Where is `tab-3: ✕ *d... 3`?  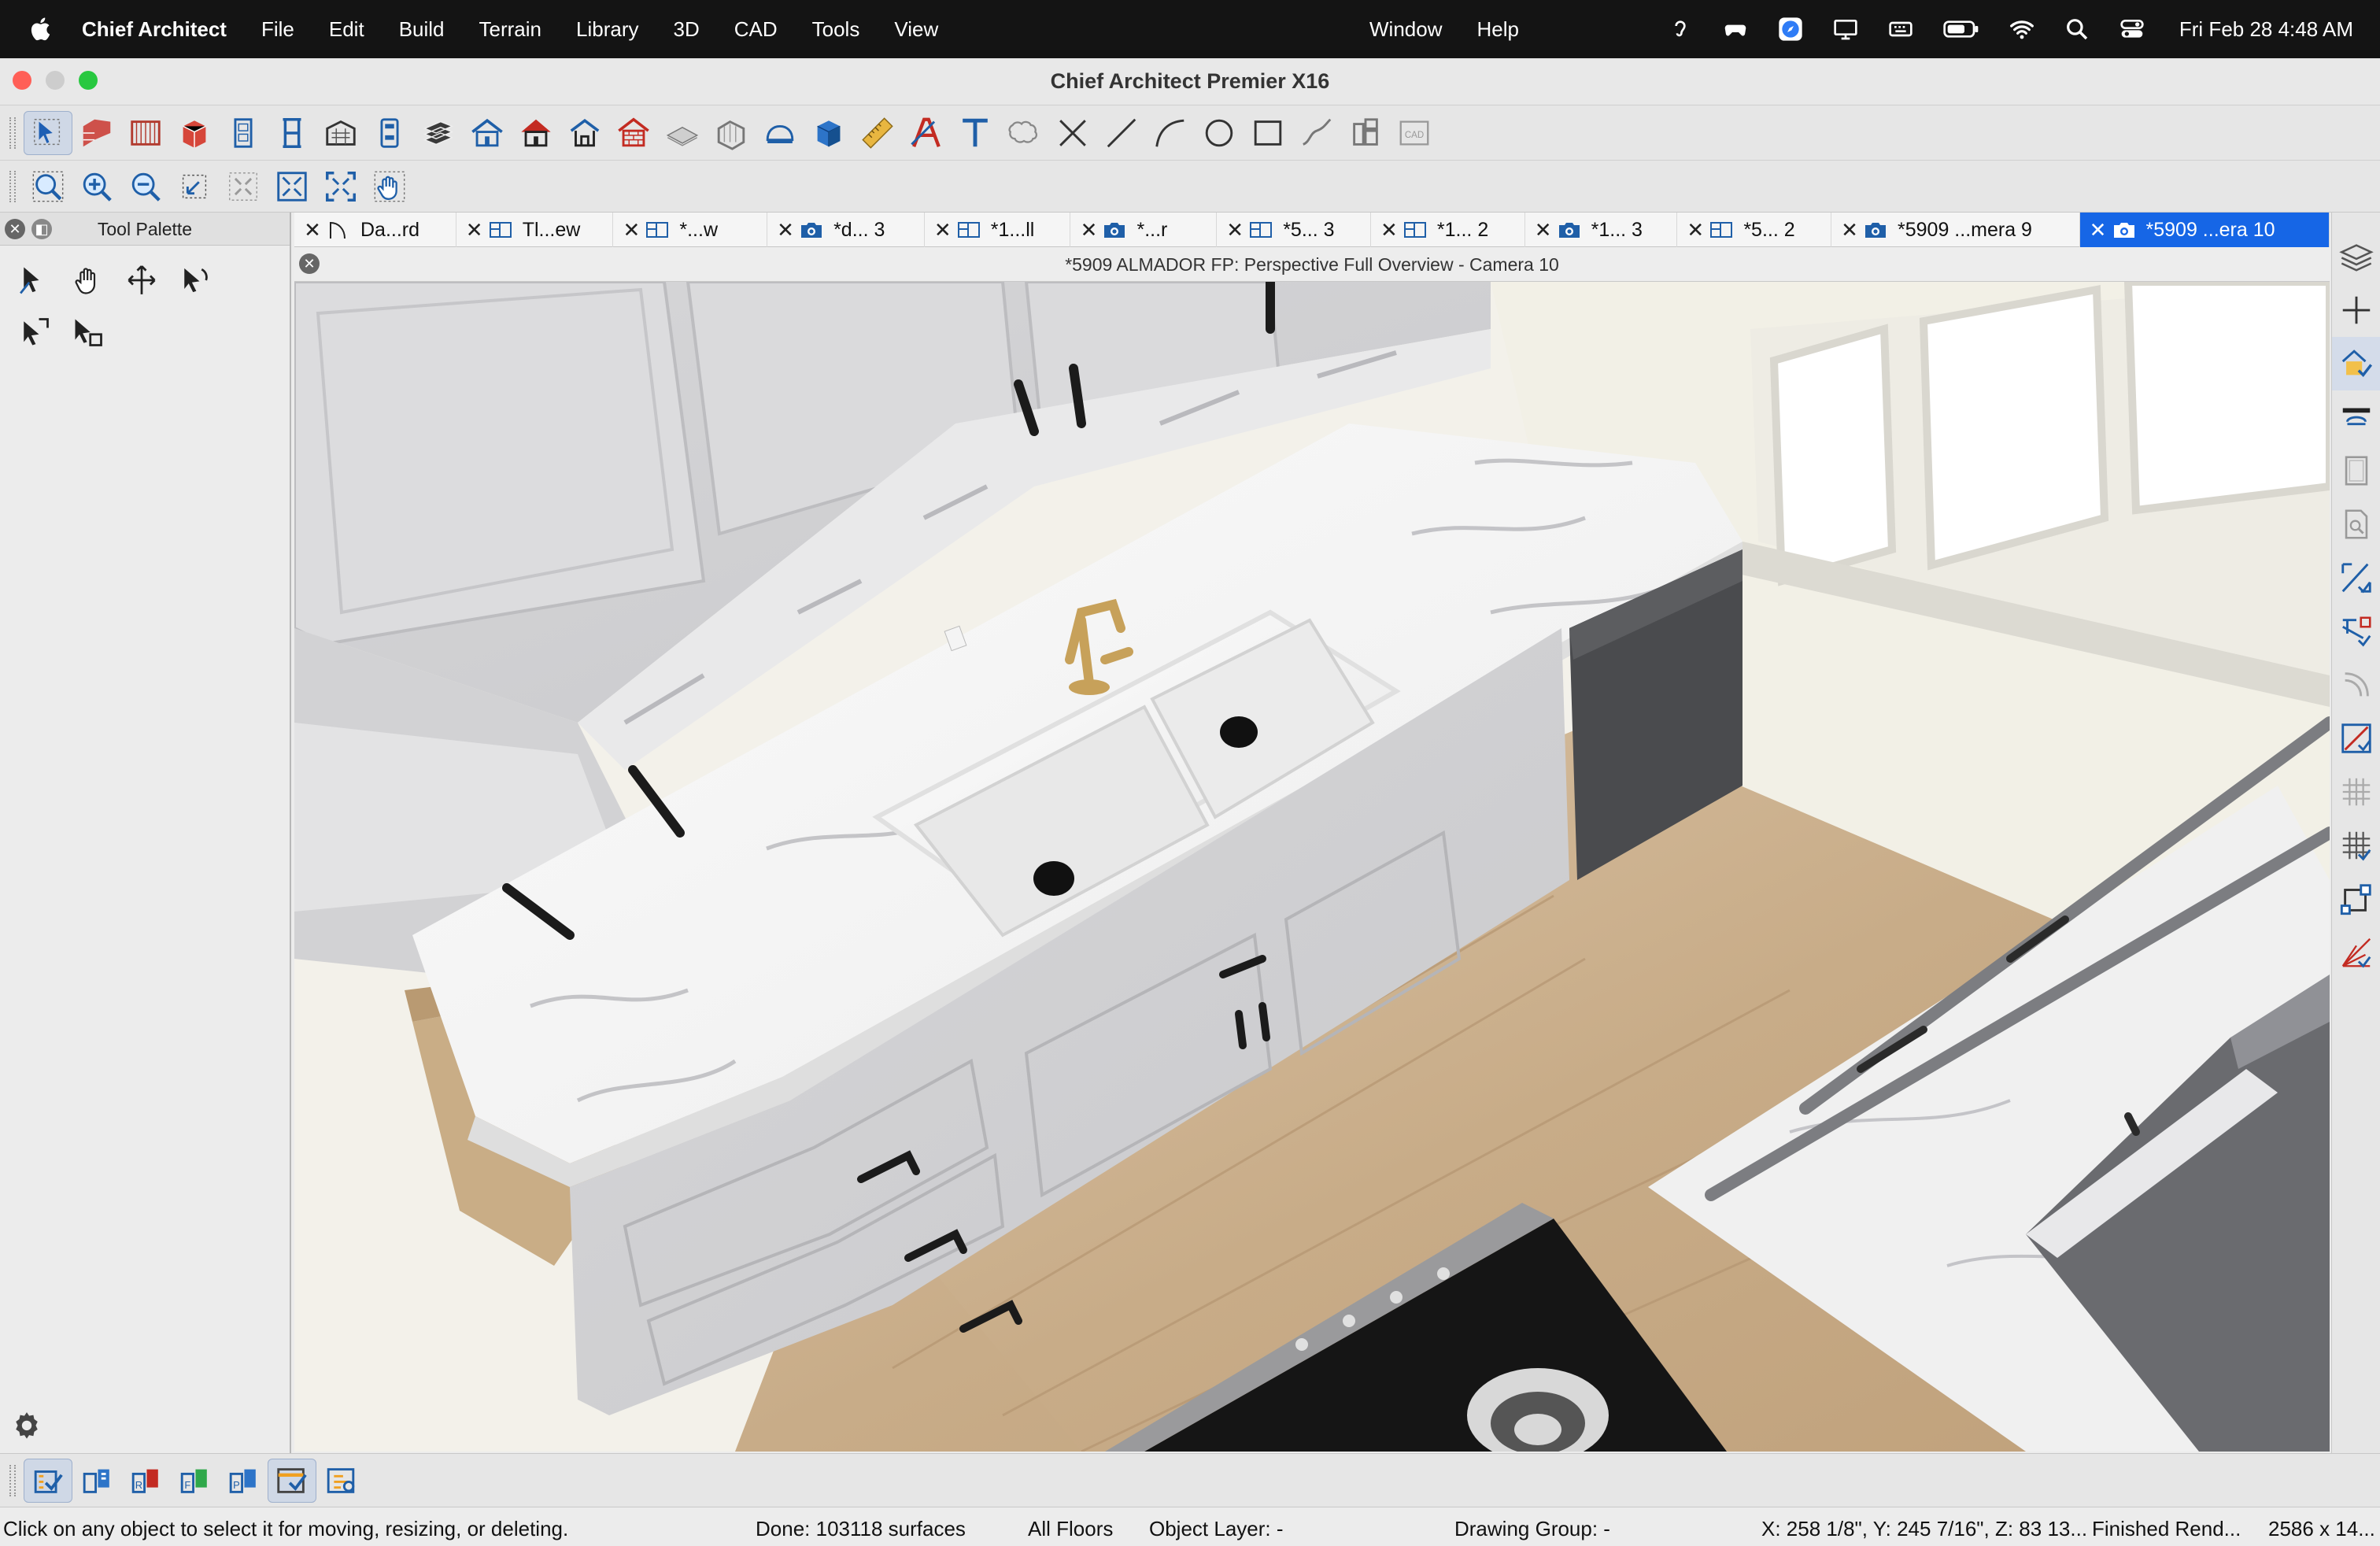 tab-3: ✕ *d... 3 is located at coordinates (846, 230).